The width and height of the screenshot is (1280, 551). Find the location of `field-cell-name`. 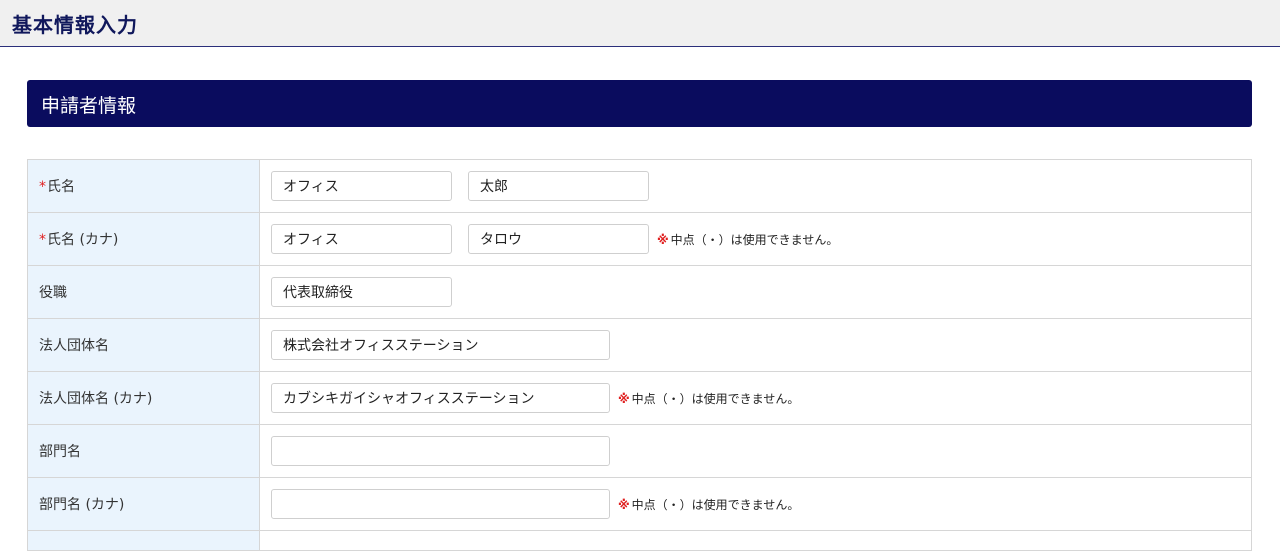

field-cell-name is located at coordinates (755, 186).